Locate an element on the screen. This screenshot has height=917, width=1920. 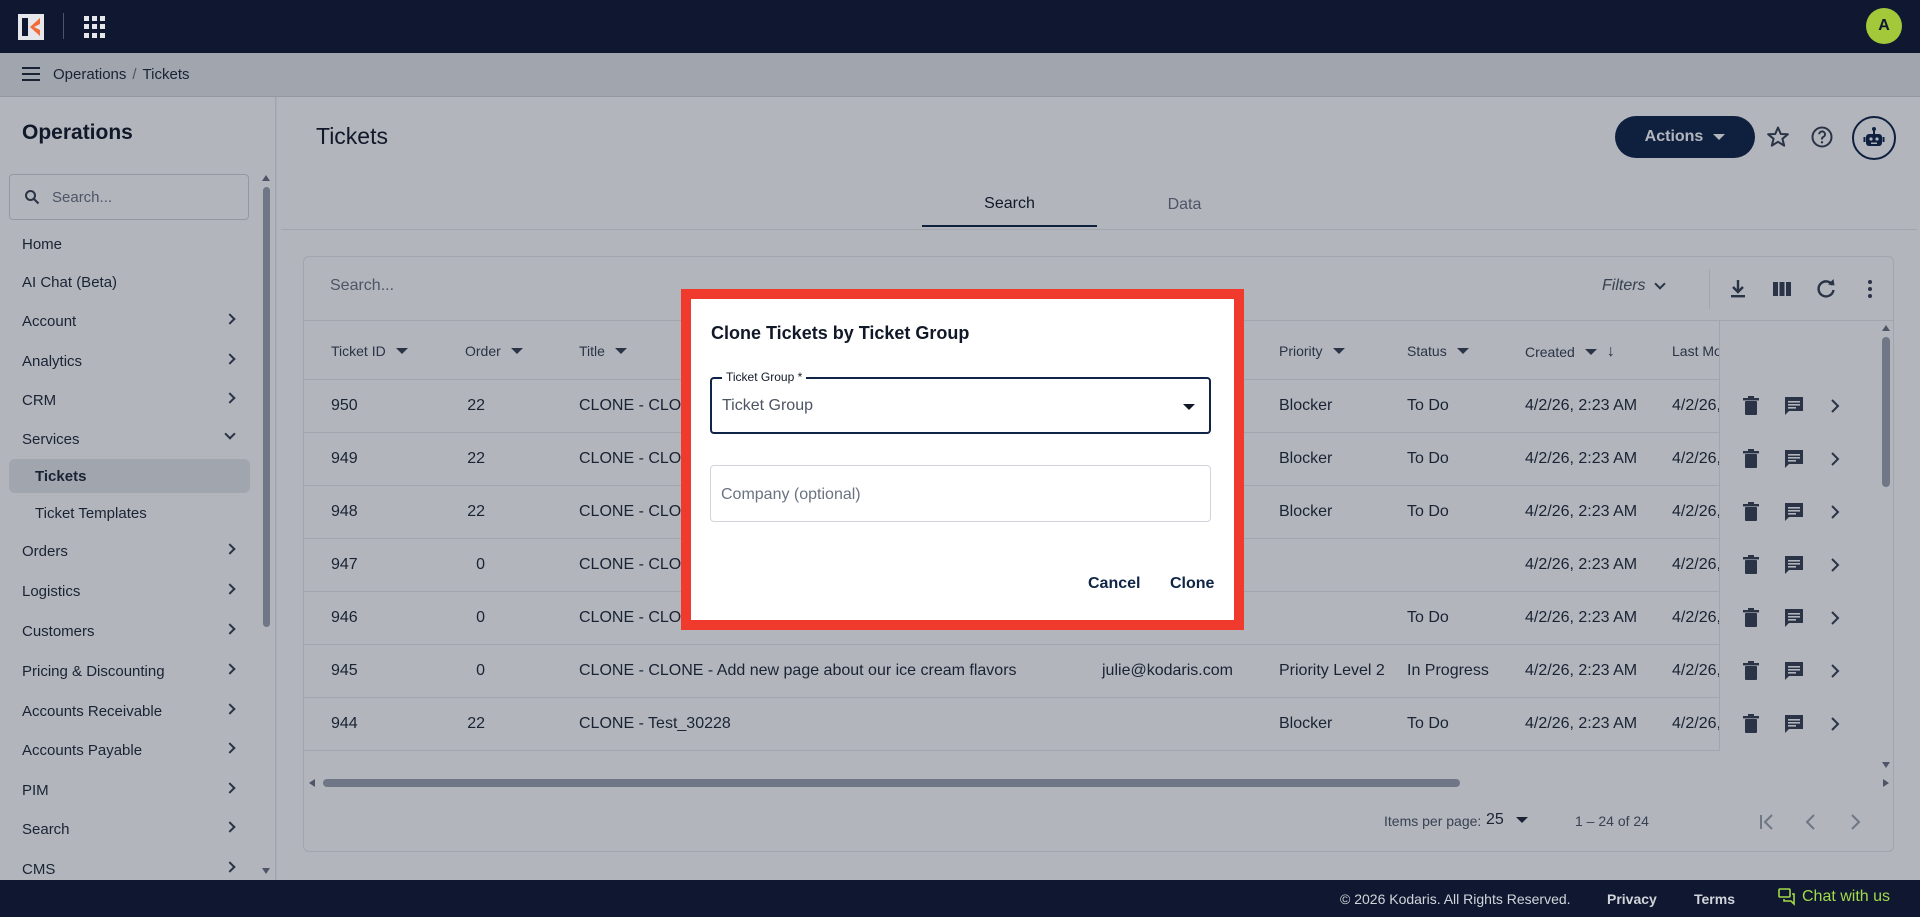
ticket-group-label: Ticket Group * is located at coordinates (764, 377).